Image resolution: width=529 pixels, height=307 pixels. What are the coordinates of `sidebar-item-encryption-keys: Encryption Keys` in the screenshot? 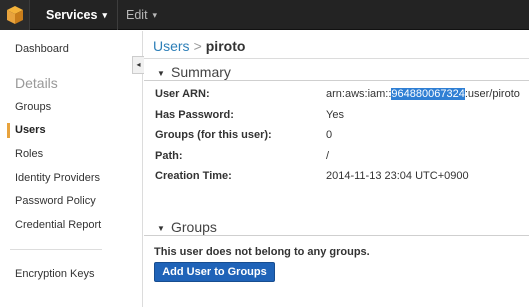 It's located at (54, 274).